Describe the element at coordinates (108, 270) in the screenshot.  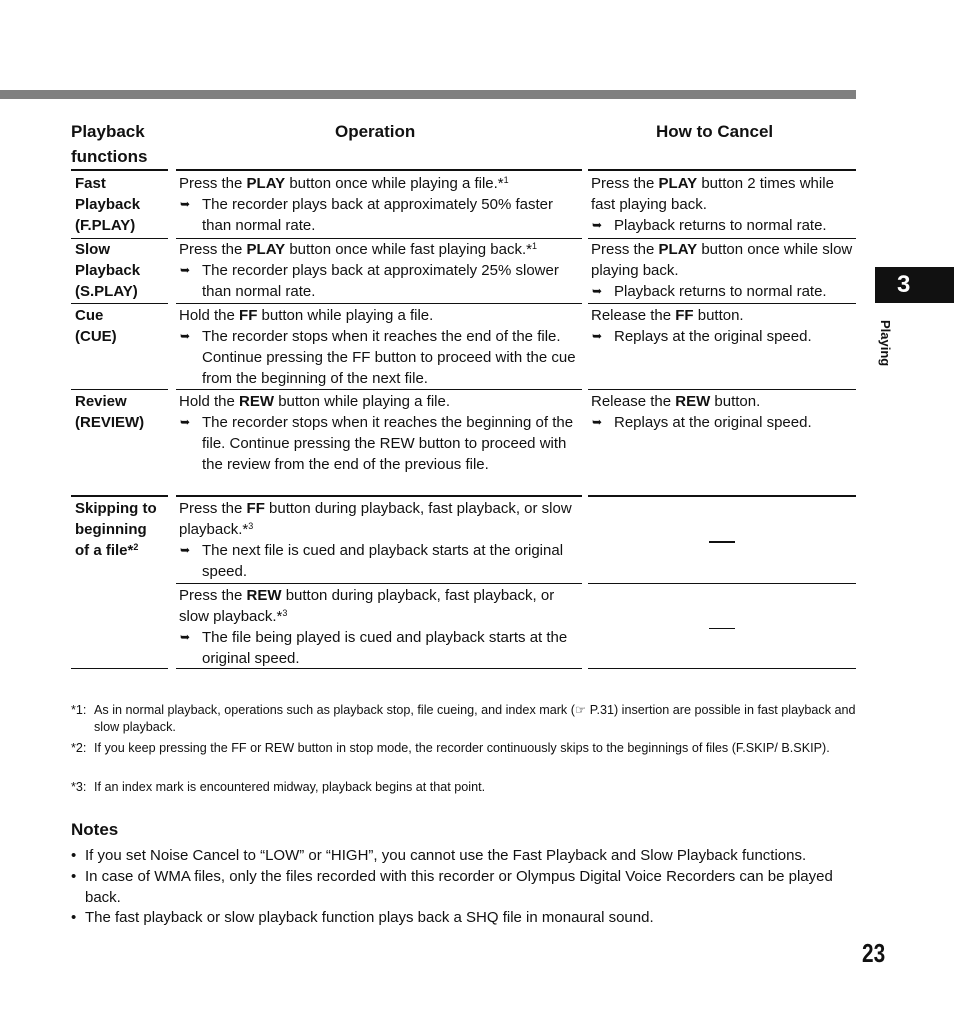
I see `func-line: Playback` at that location.